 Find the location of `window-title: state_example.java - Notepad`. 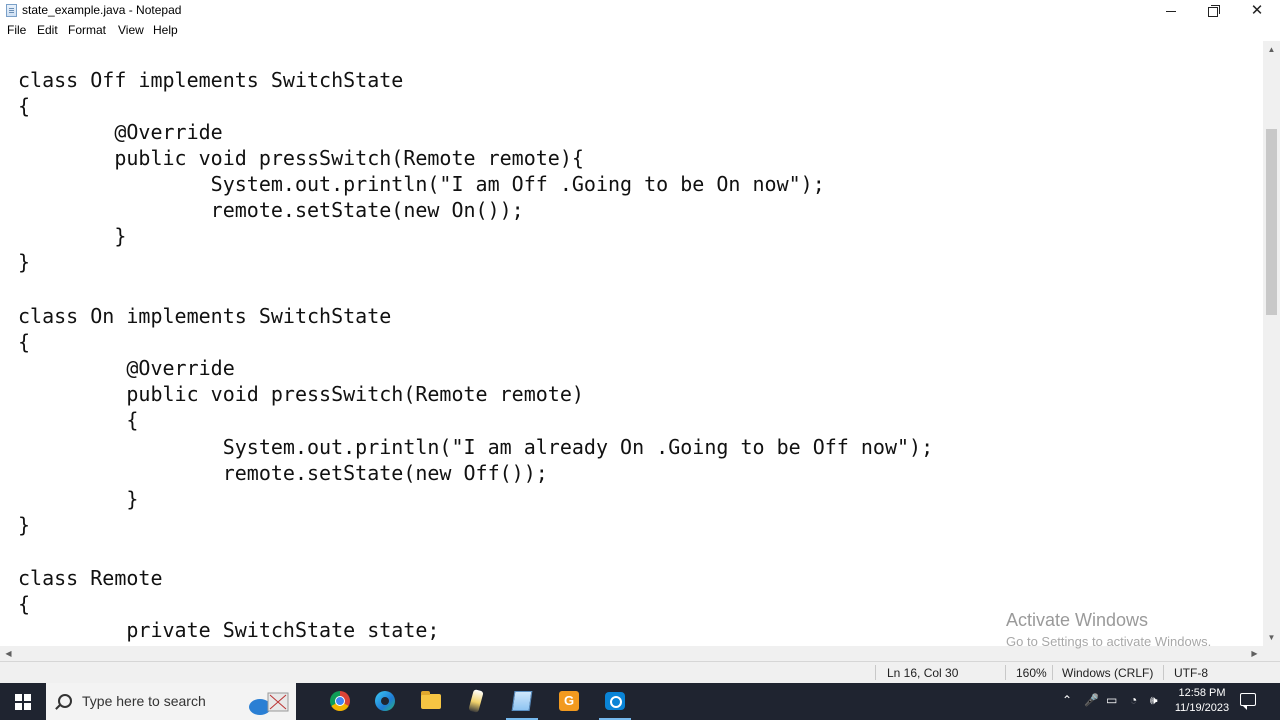

window-title: state_example.java - Notepad is located at coordinates (102, 10).